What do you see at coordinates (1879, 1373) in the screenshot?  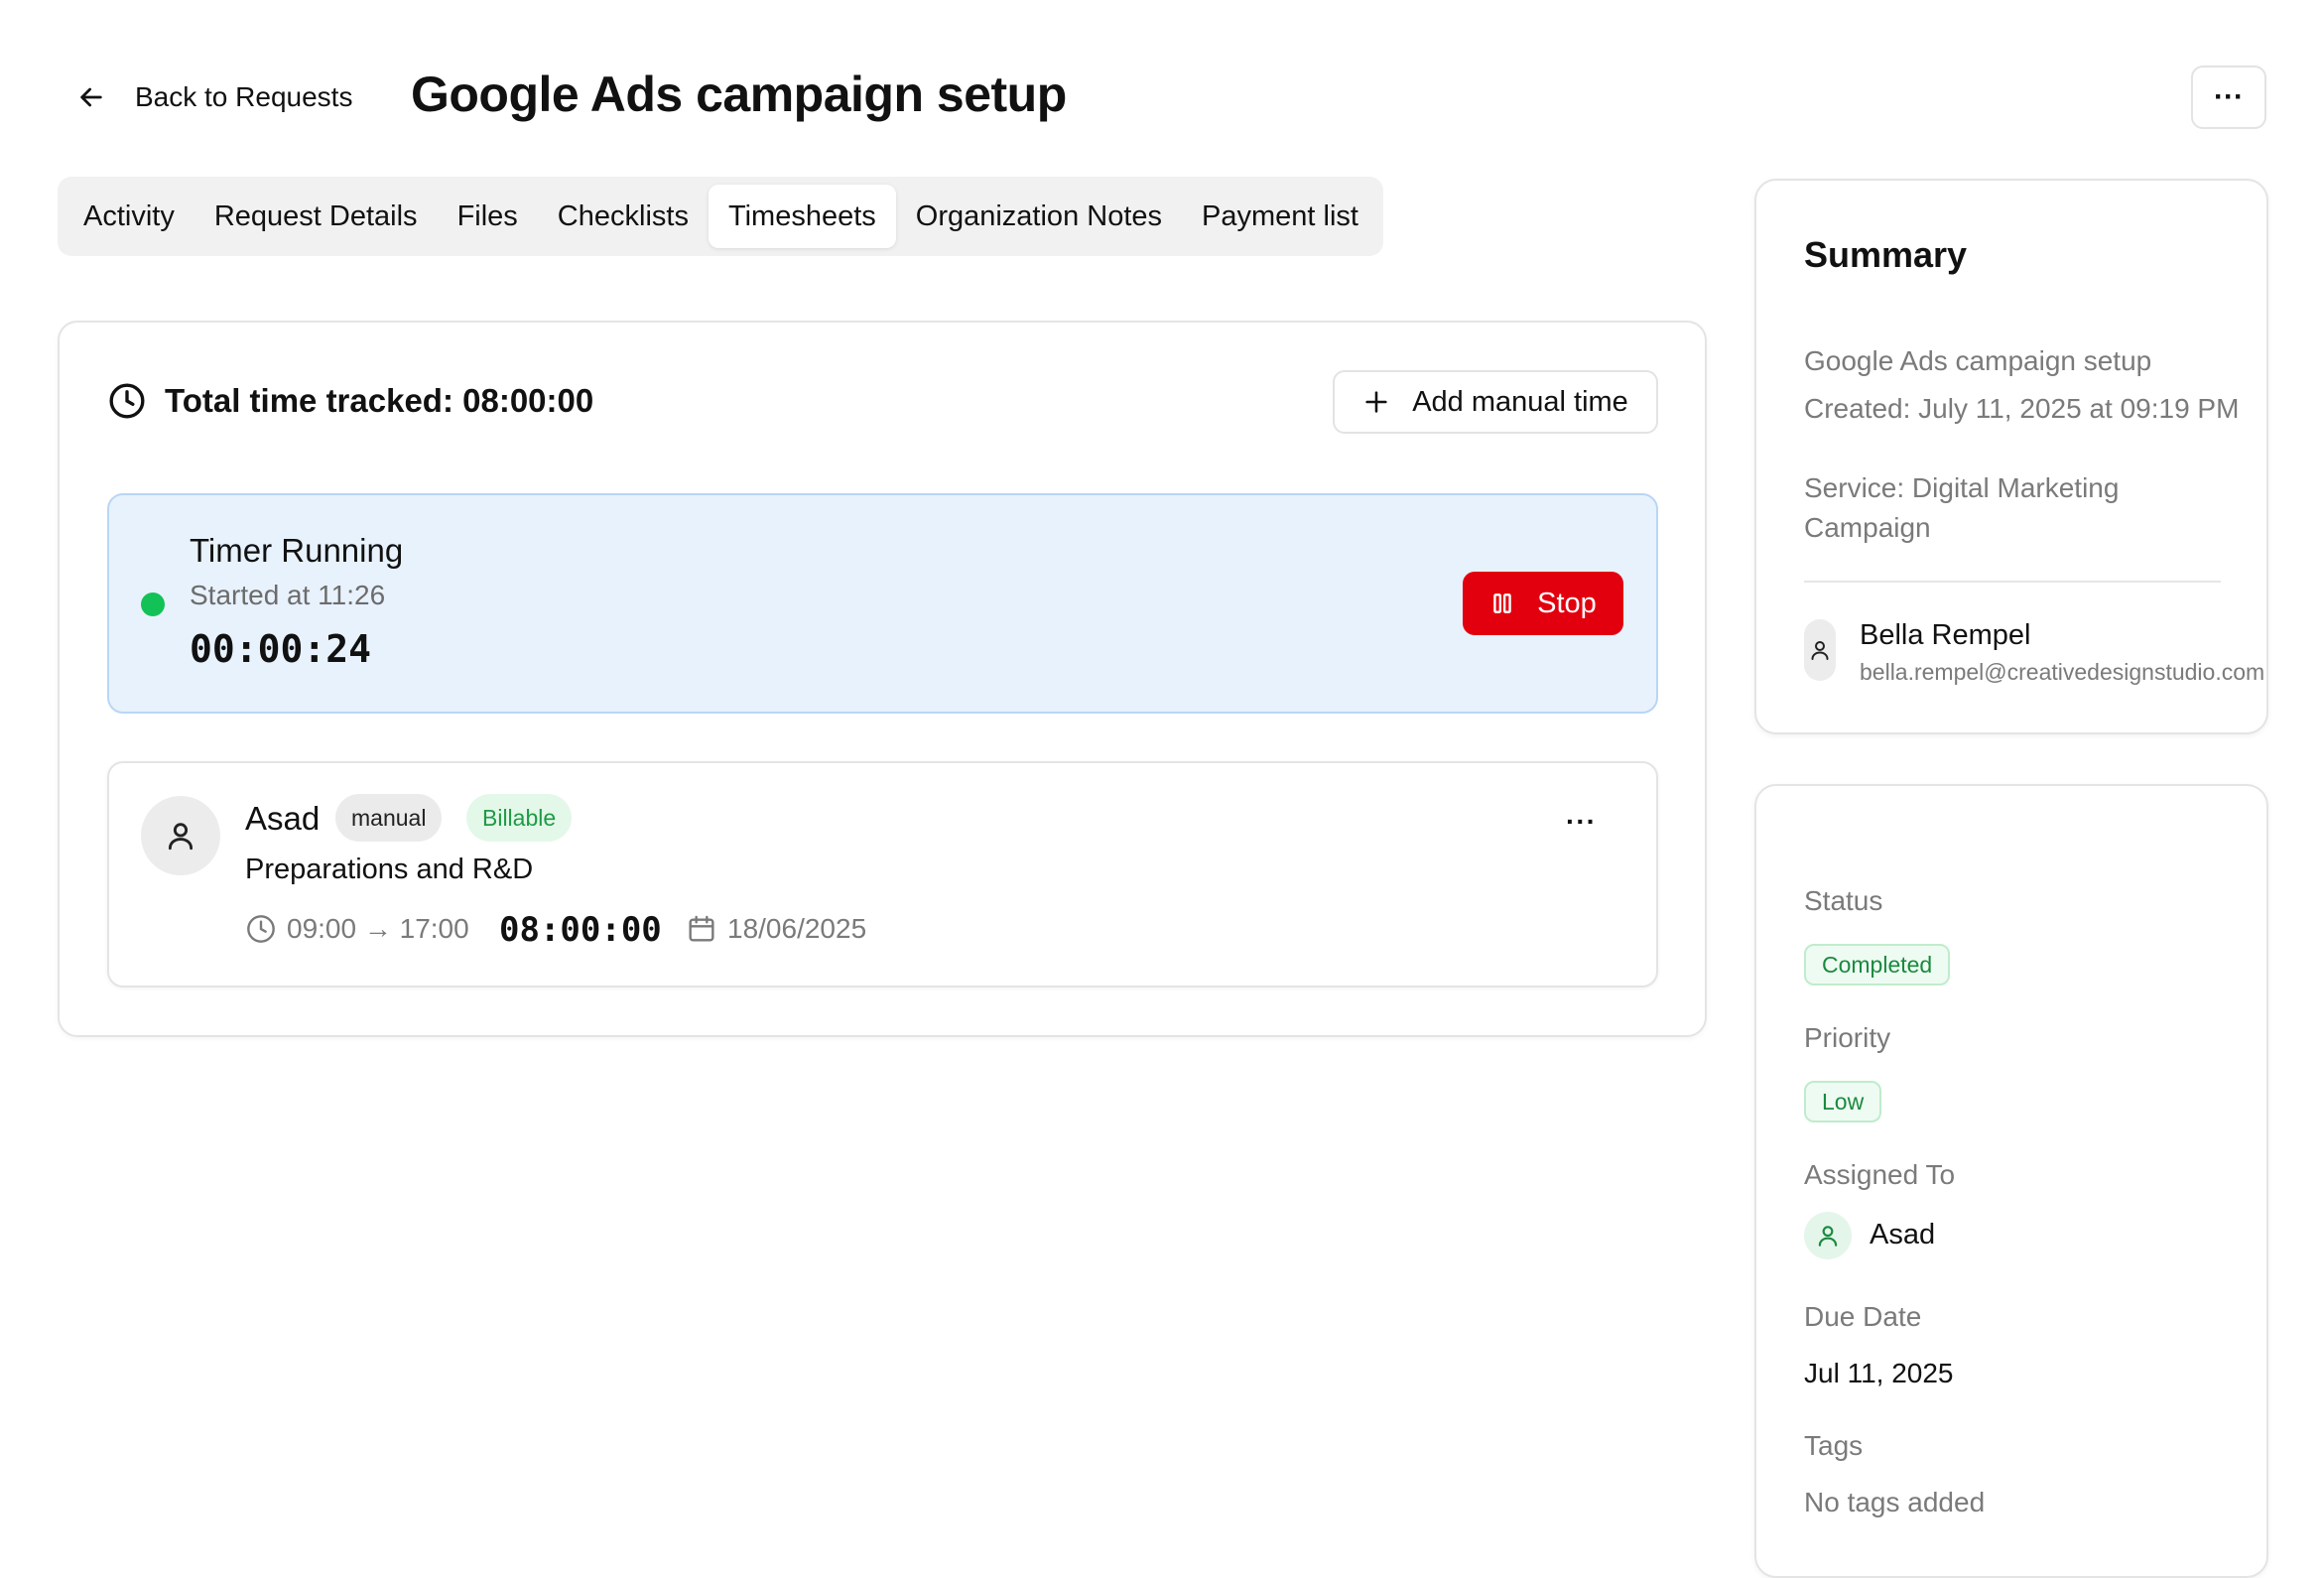 I see `due-date-value: Jul 11, 2025` at bounding box center [1879, 1373].